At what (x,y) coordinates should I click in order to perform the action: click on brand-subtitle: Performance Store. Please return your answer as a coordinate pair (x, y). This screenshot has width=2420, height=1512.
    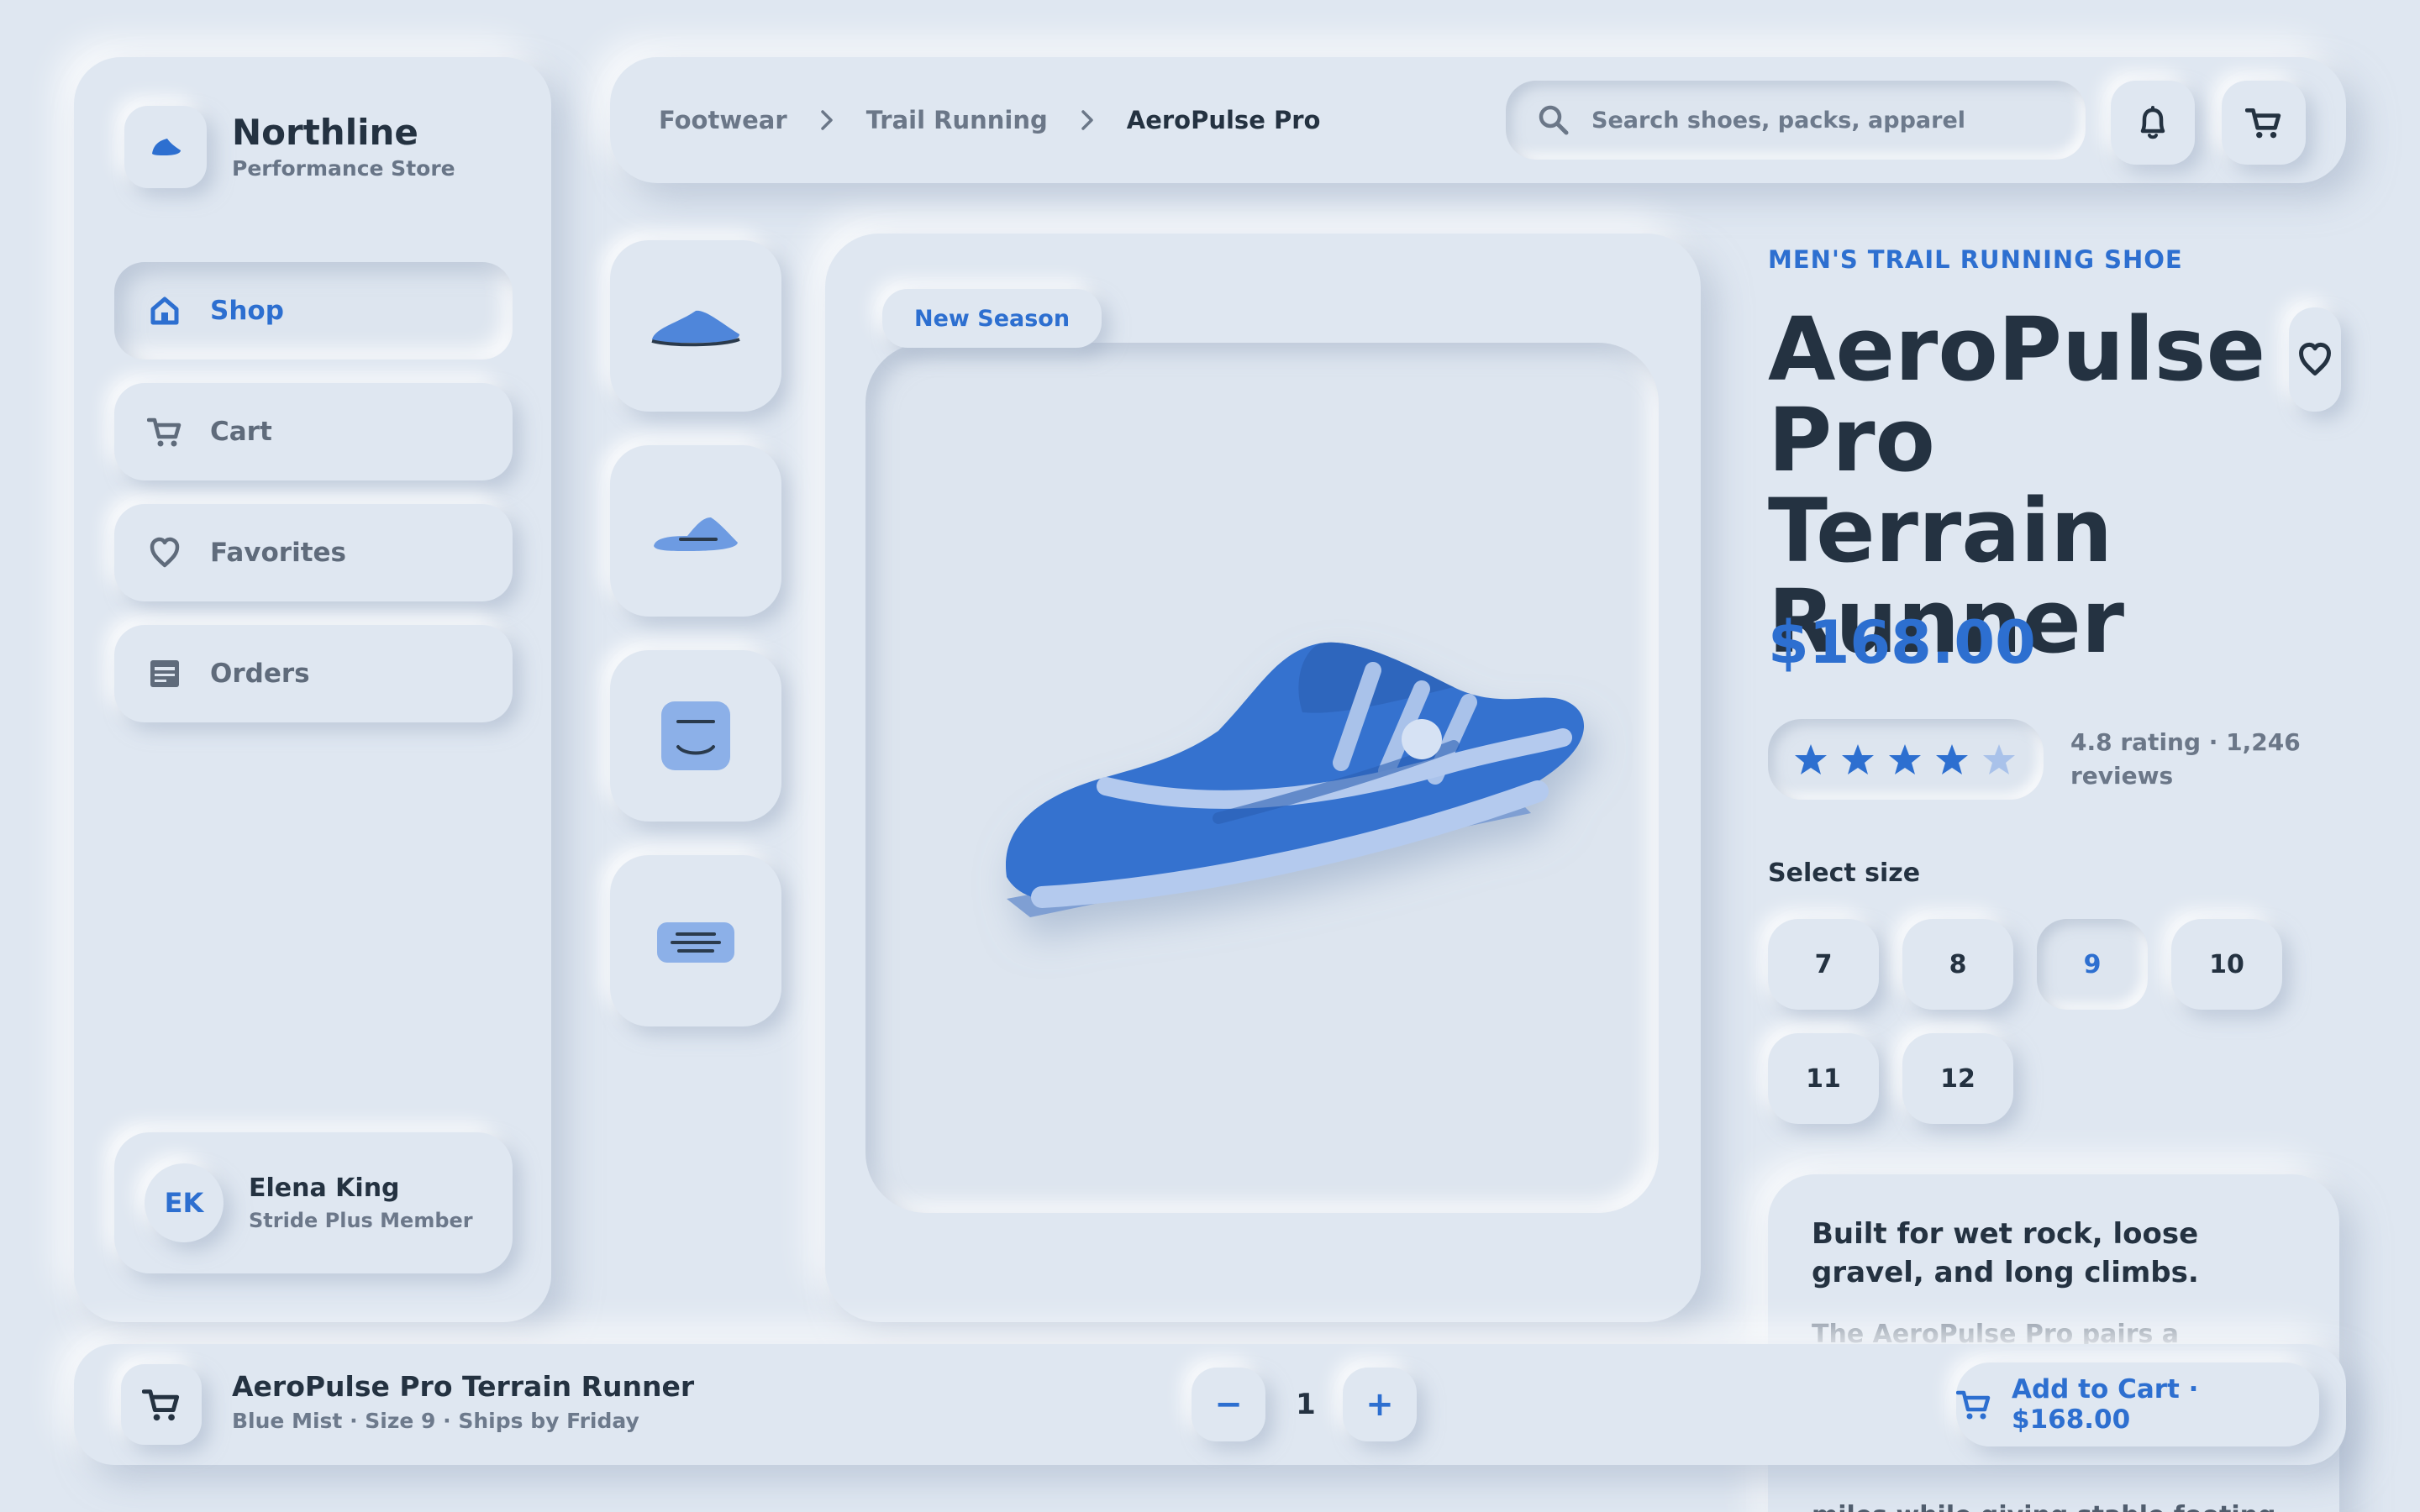
    Looking at the image, I should click on (344, 168).